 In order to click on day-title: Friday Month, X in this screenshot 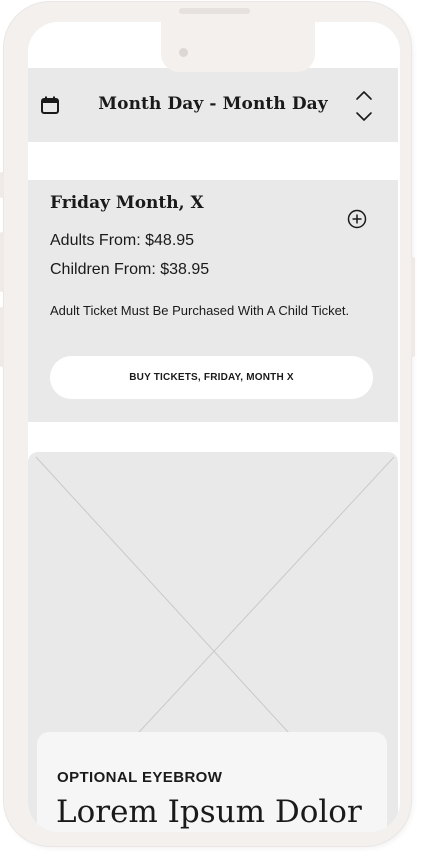, I will do `click(127, 203)`.